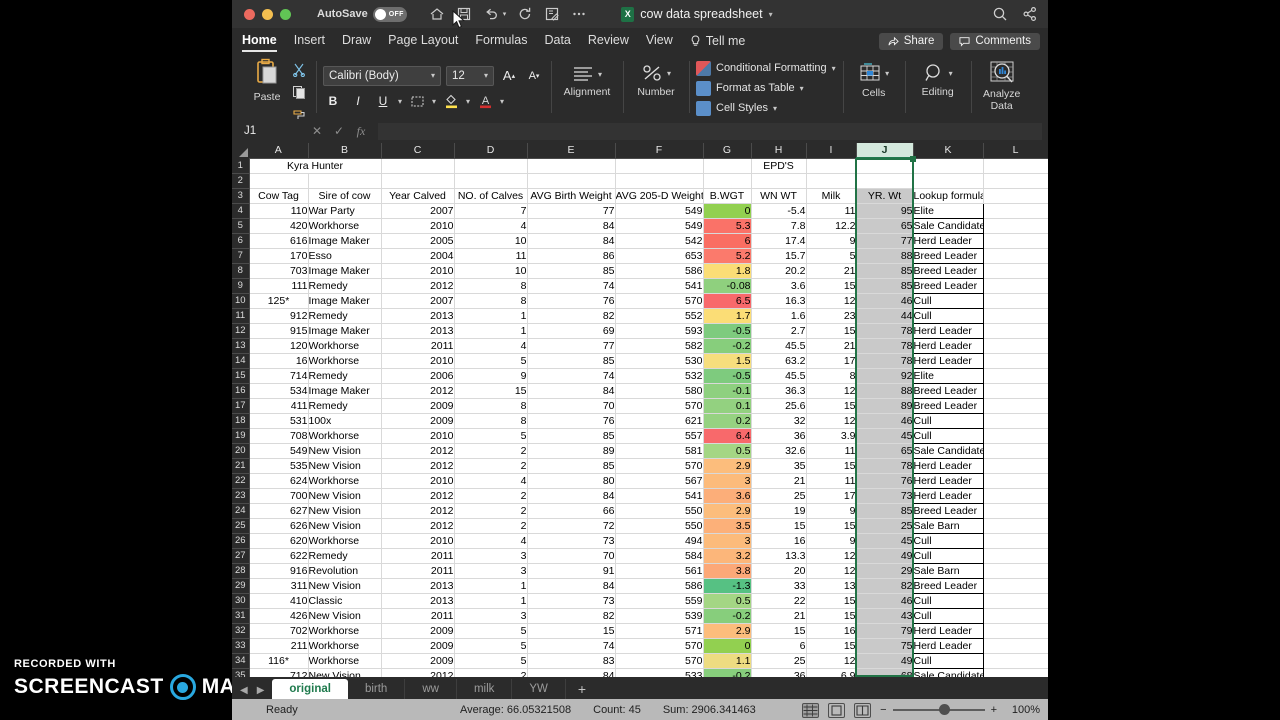 The width and height of the screenshot is (1280, 720). Describe the element at coordinates (1000, 14) in the screenshot. I see `search-icon` at that location.